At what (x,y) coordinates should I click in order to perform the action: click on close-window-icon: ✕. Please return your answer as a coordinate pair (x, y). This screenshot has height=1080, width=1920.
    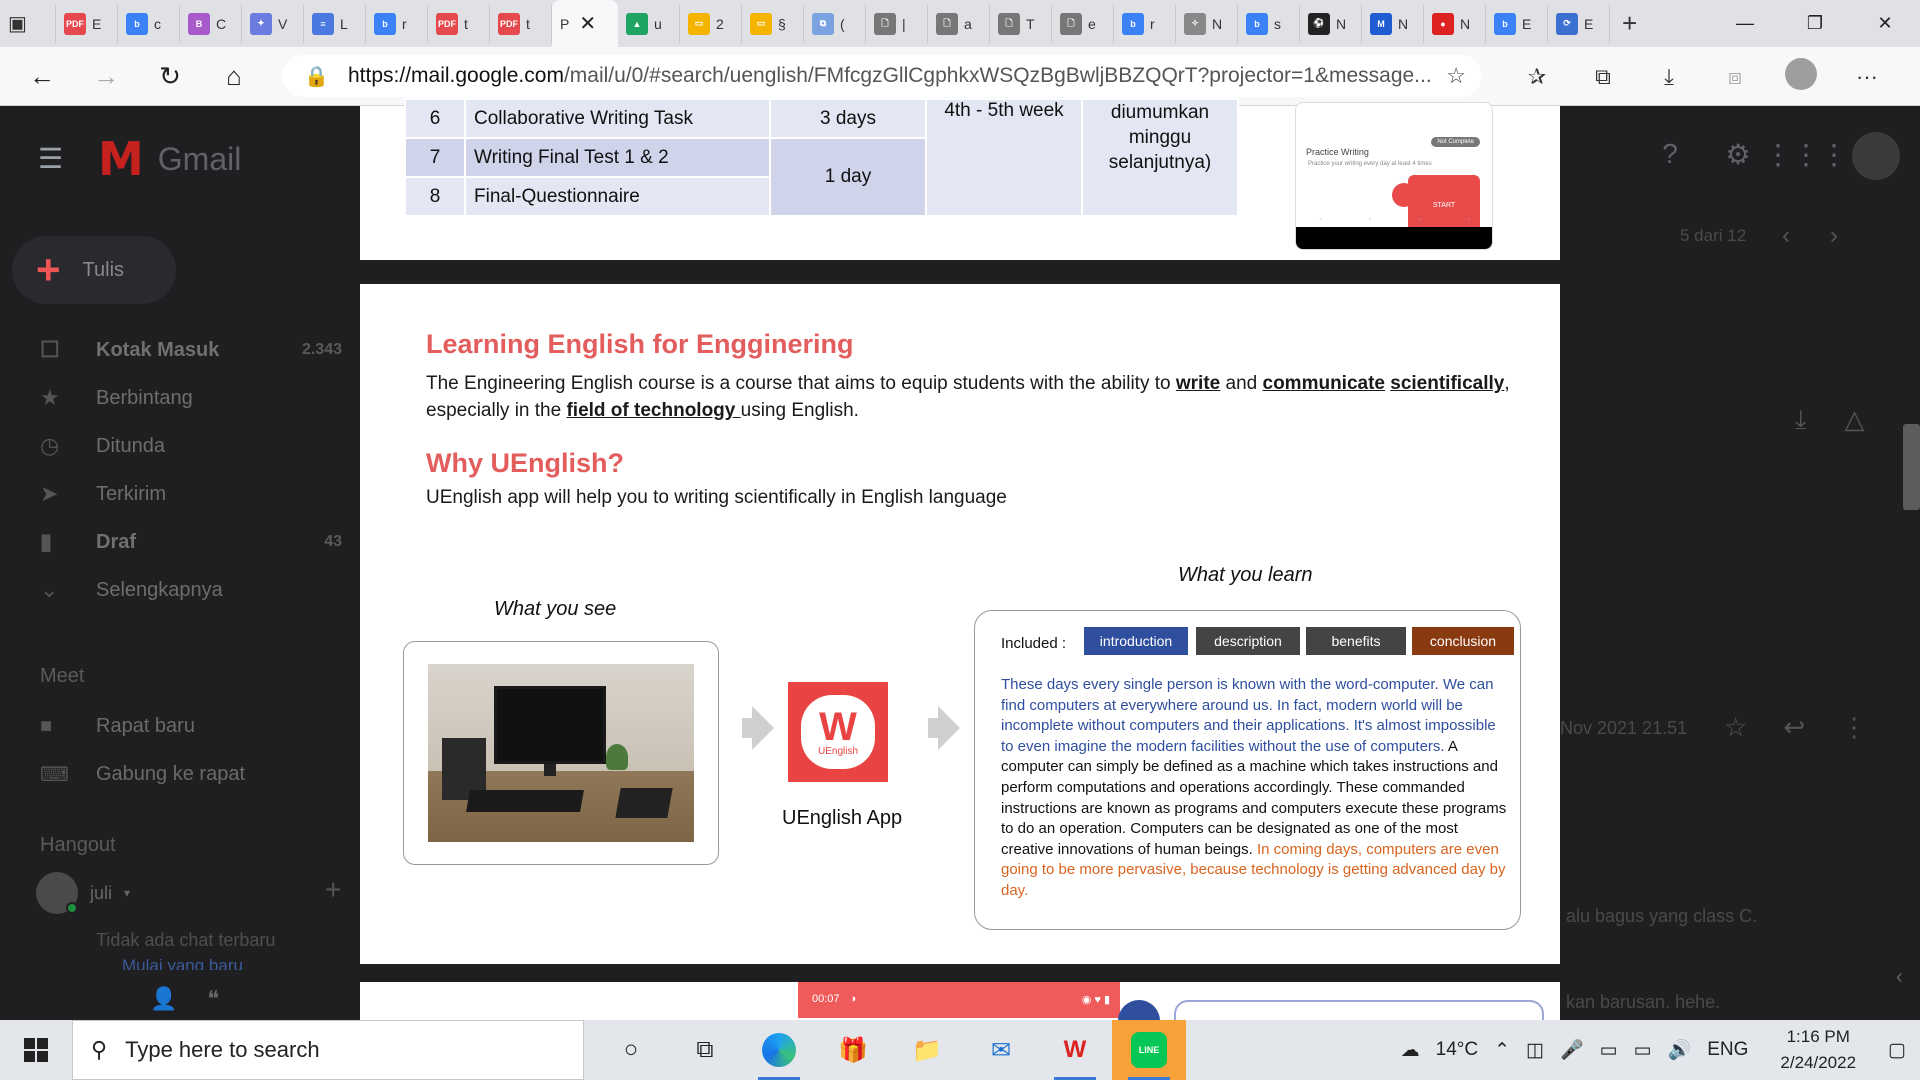
    Looking at the image, I should click on (1885, 23).